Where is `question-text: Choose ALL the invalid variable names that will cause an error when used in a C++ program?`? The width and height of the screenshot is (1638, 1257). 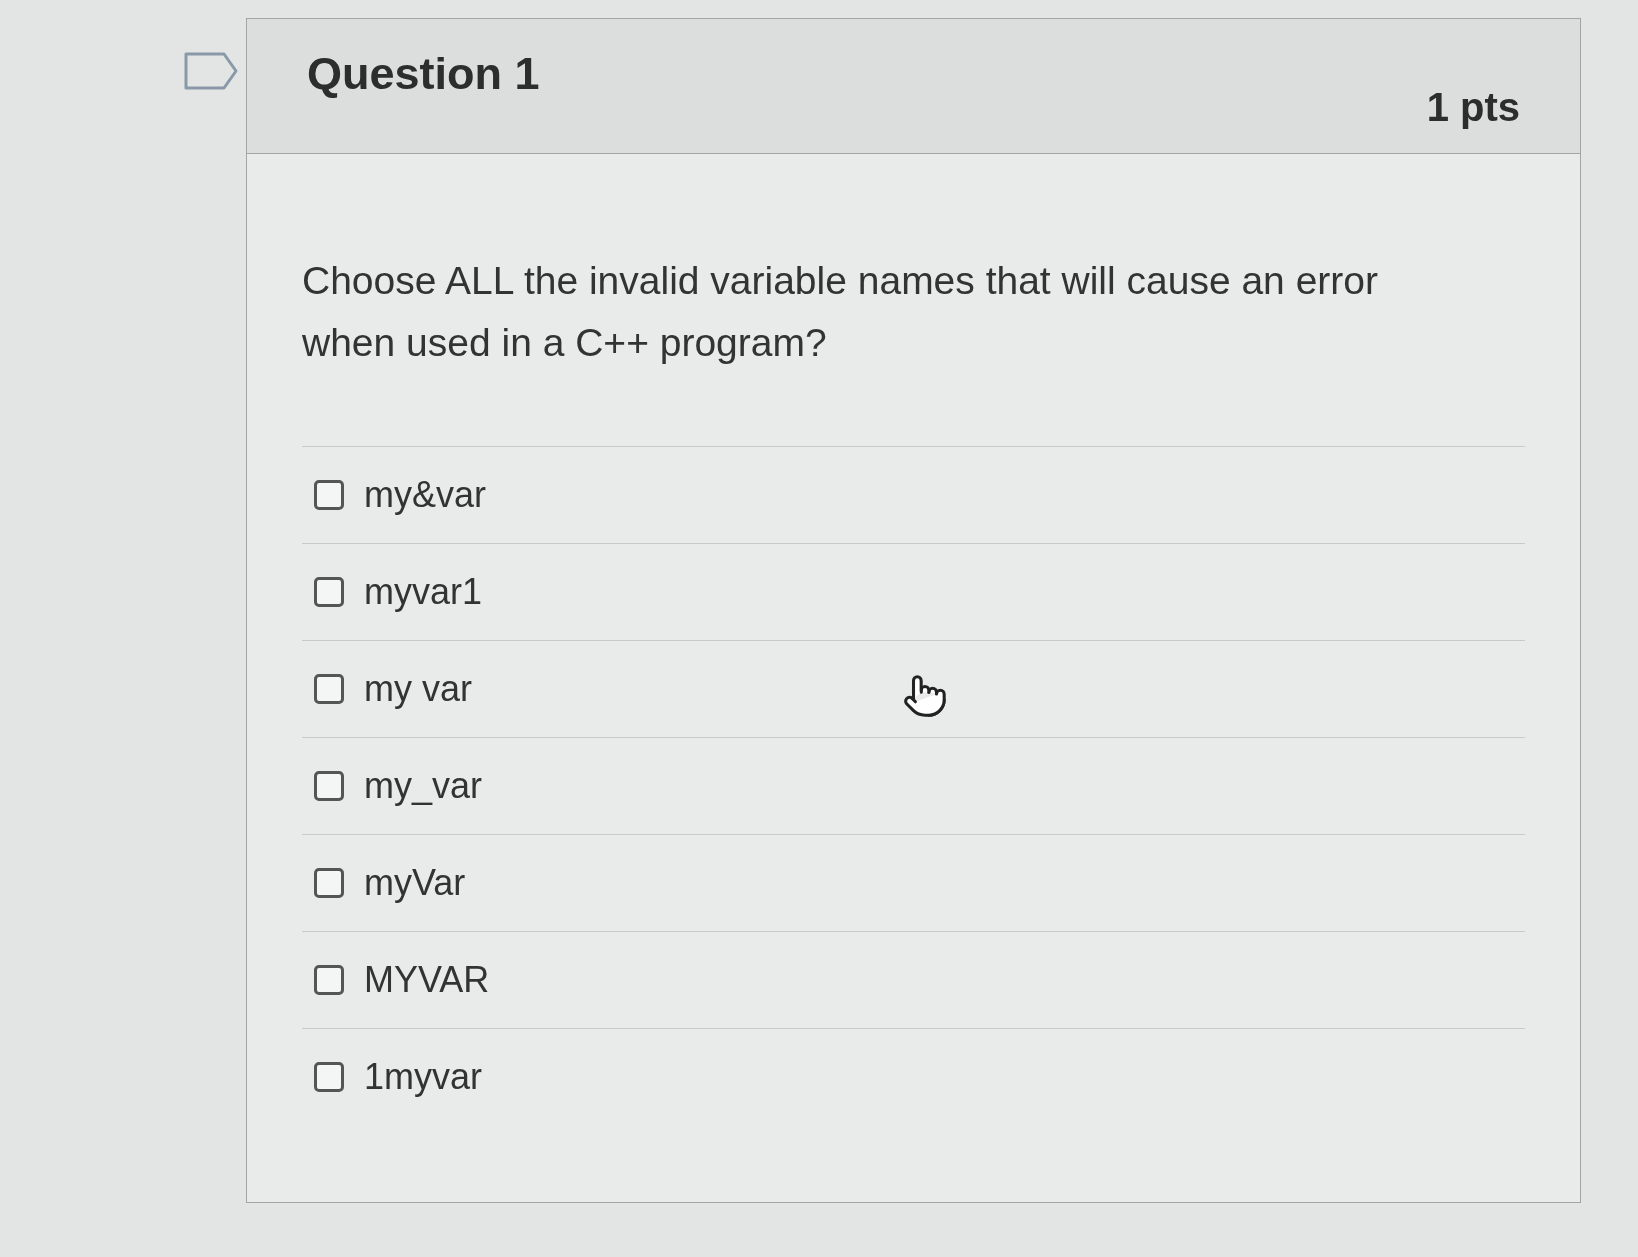 question-text: Choose ALL the invalid variable names that will cause an error when used in a C++ program? is located at coordinates (840, 312).